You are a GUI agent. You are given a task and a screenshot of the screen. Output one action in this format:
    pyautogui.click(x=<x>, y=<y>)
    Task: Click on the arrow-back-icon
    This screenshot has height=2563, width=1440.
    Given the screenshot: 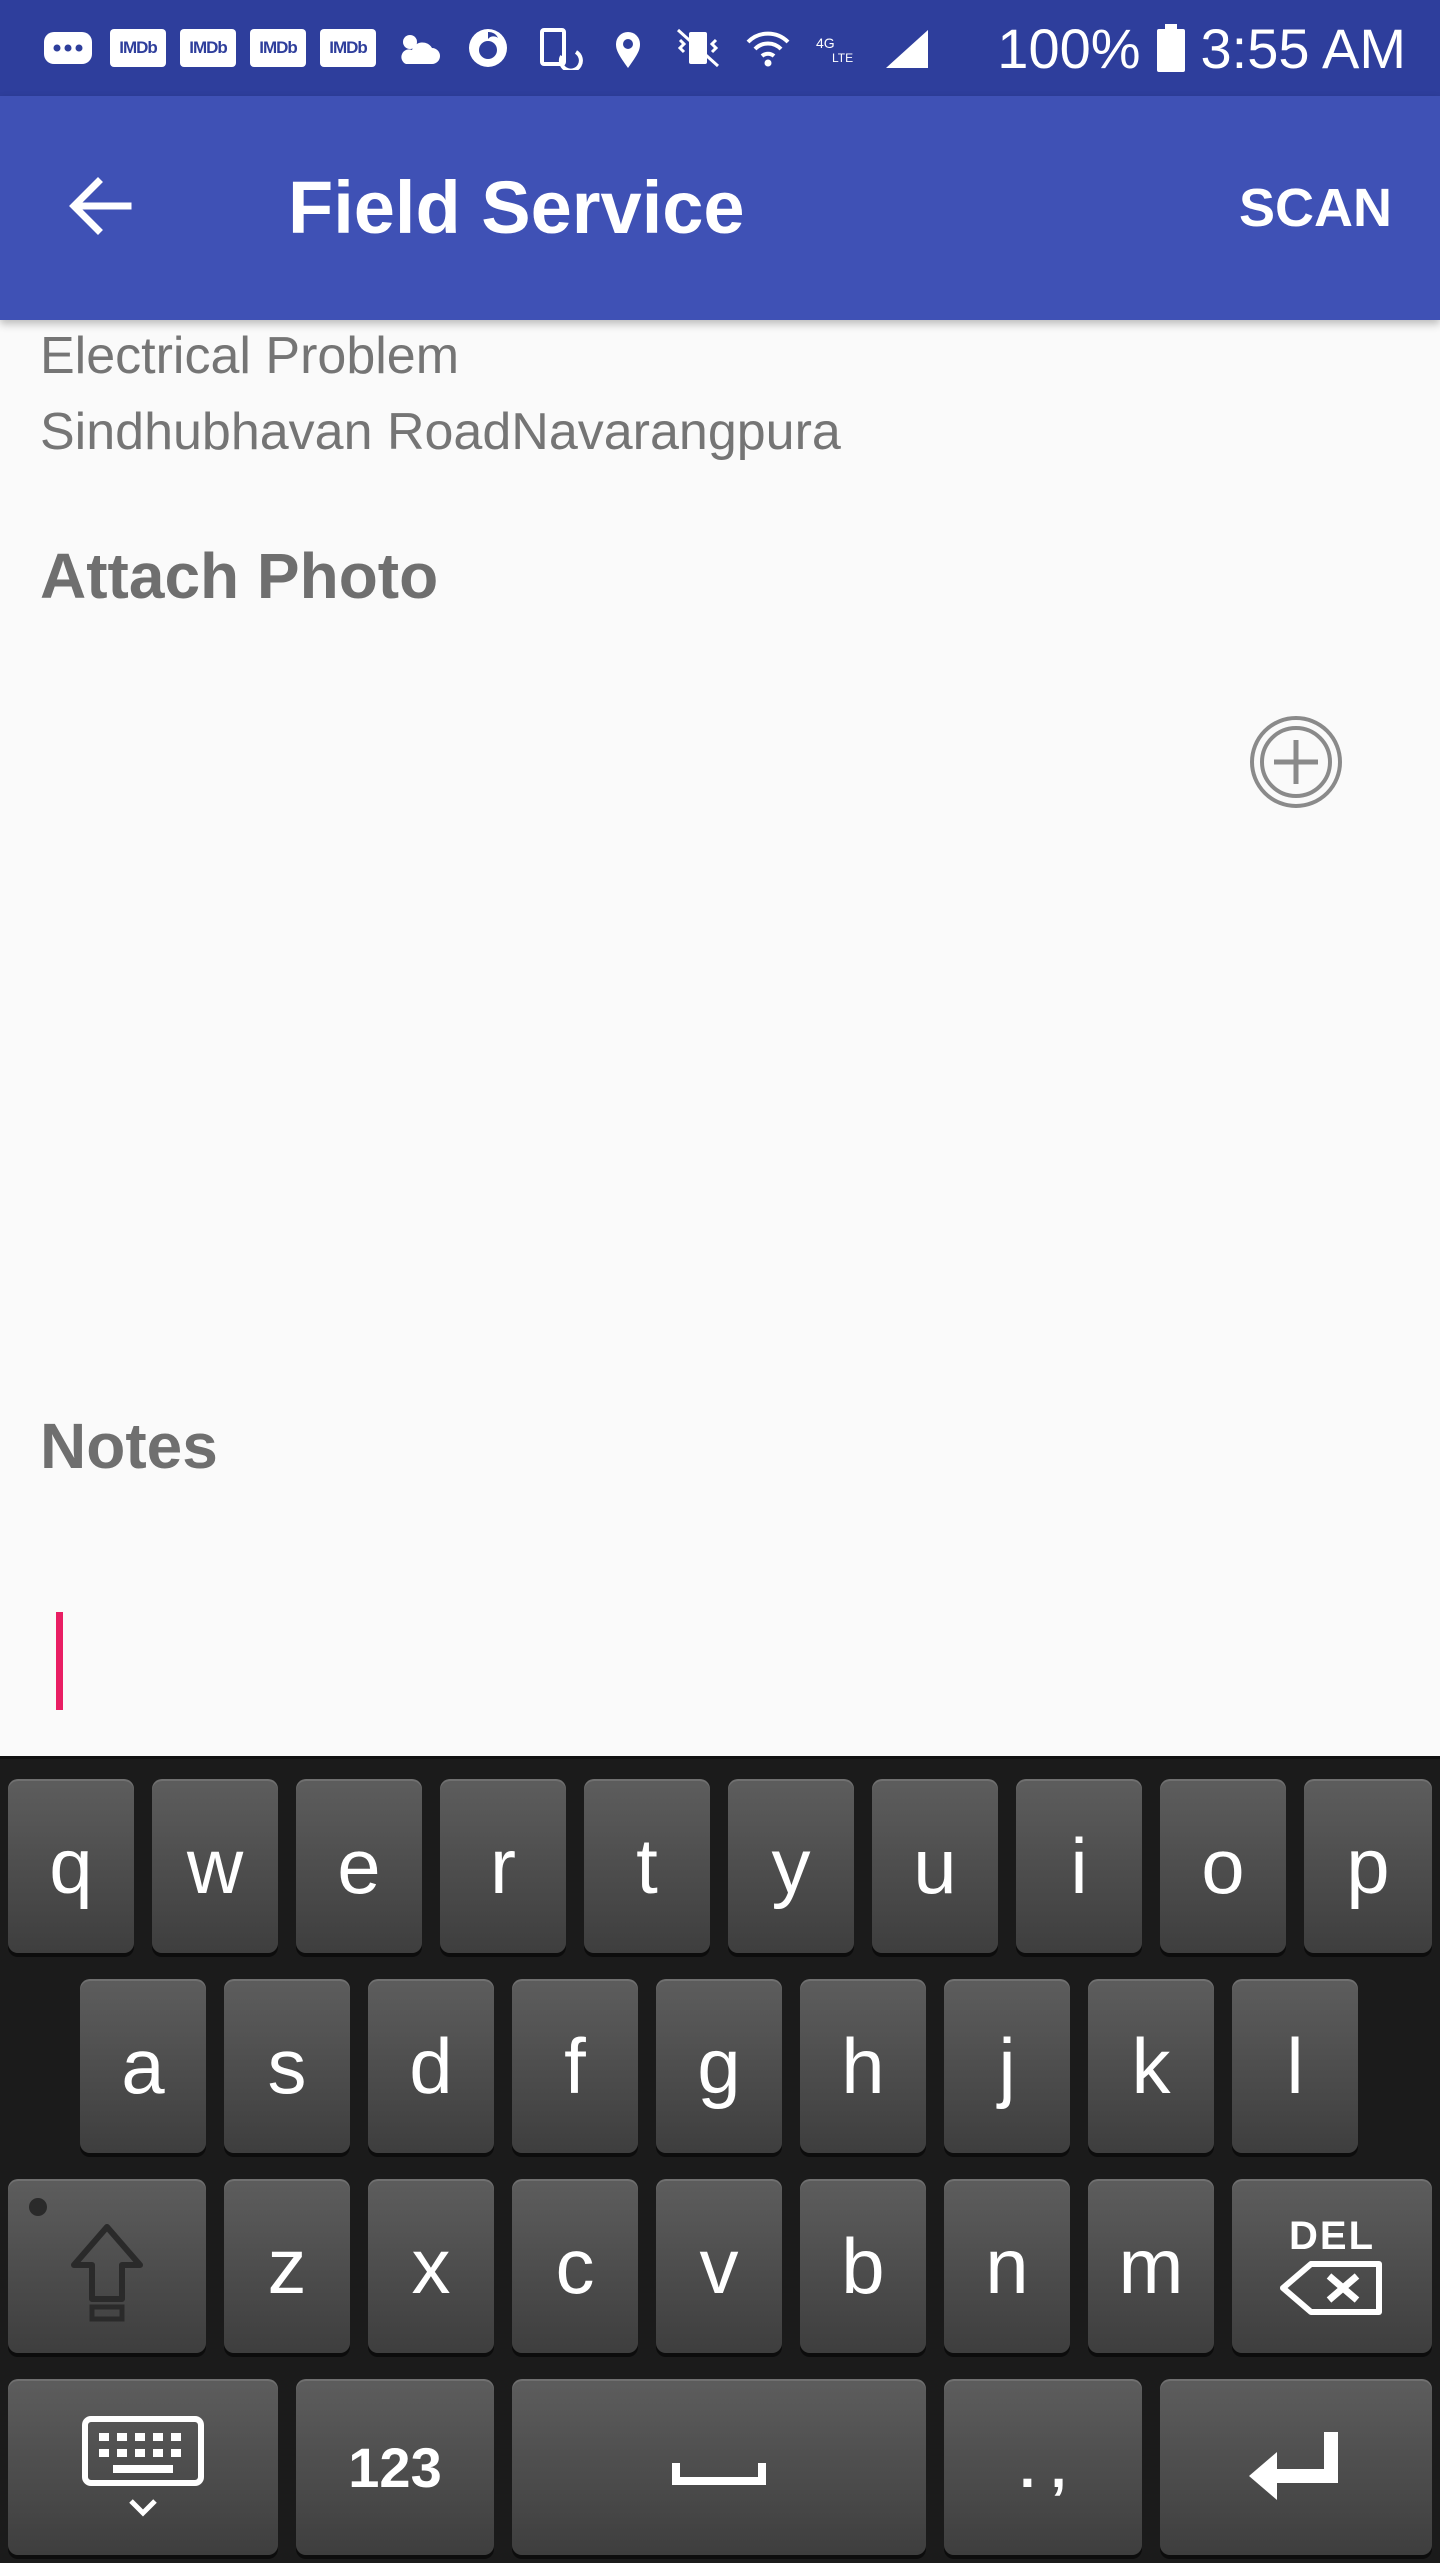 What is the action you would take?
    pyautogui.click(x=100, y=206)
    